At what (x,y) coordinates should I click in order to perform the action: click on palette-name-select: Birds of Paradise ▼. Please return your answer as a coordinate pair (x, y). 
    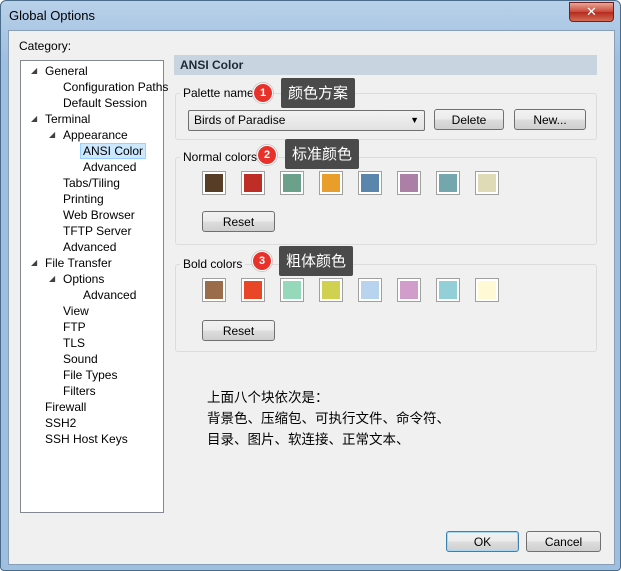
    Looking at the image, I should click on (306, 120).